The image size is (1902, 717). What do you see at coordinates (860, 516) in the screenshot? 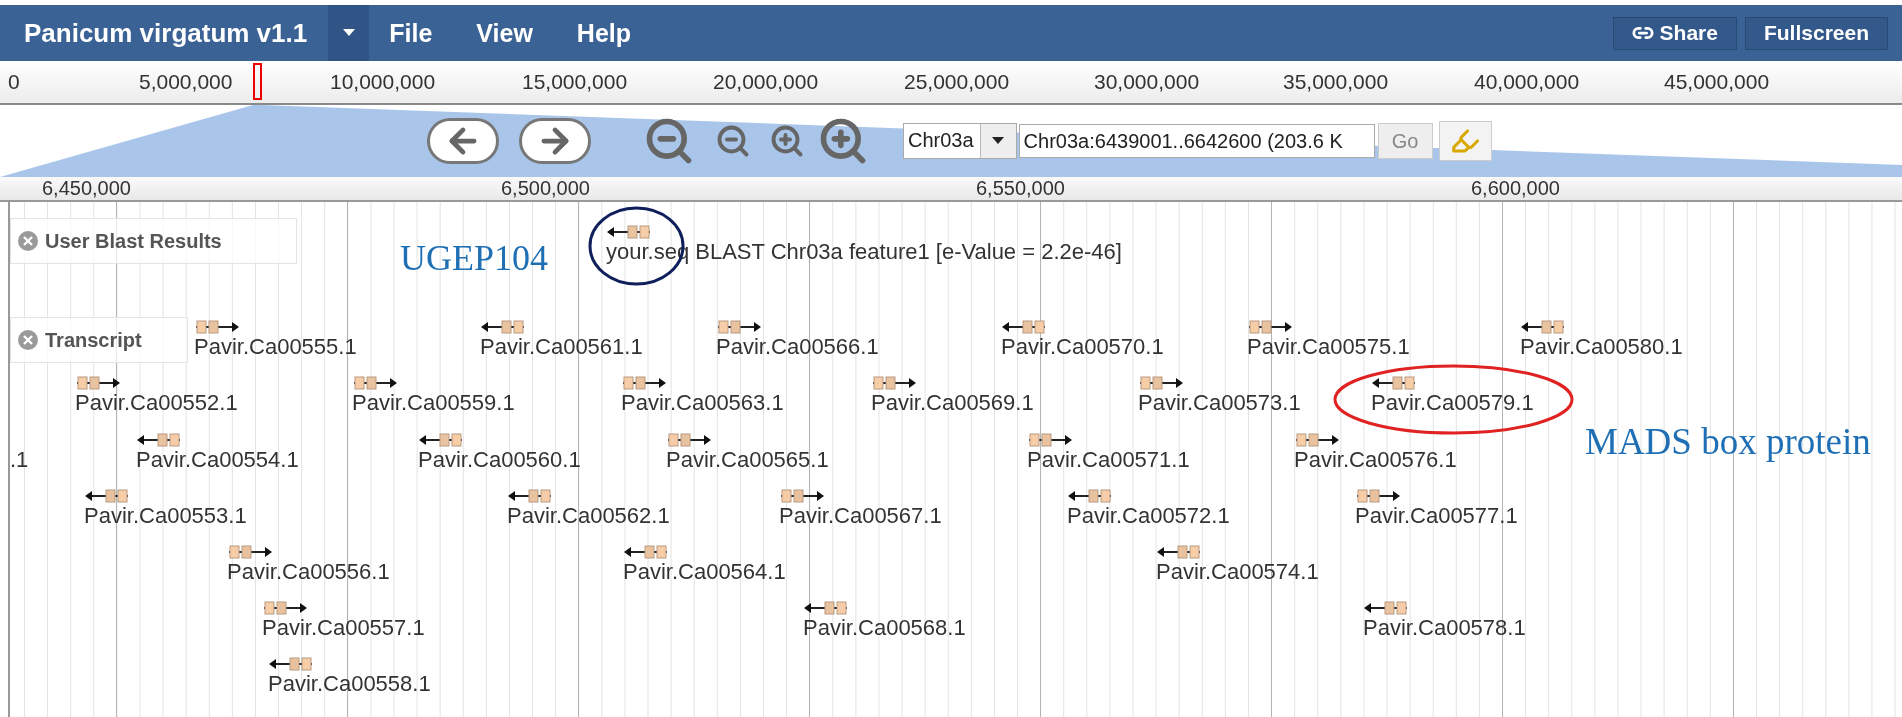
I see `feature-label: Pavir.Ca00567.1` at bounding box center [860, 516].